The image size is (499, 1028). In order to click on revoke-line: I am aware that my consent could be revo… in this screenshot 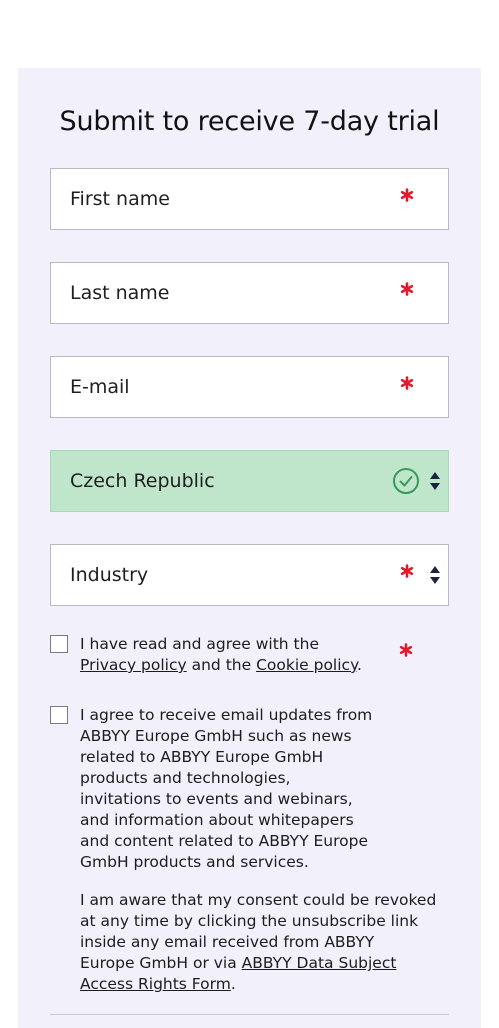, I will do `click(258, 900)`.